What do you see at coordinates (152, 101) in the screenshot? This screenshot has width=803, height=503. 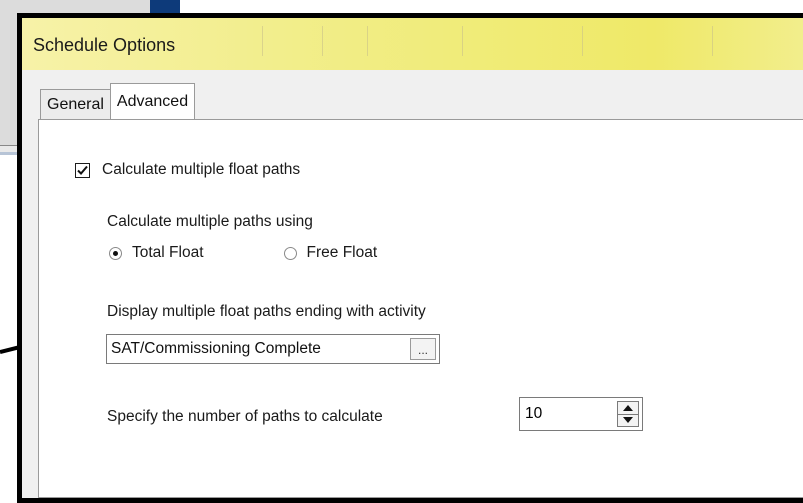 I see `tab-advanced: Advanced` at bounding box center [152, 101].